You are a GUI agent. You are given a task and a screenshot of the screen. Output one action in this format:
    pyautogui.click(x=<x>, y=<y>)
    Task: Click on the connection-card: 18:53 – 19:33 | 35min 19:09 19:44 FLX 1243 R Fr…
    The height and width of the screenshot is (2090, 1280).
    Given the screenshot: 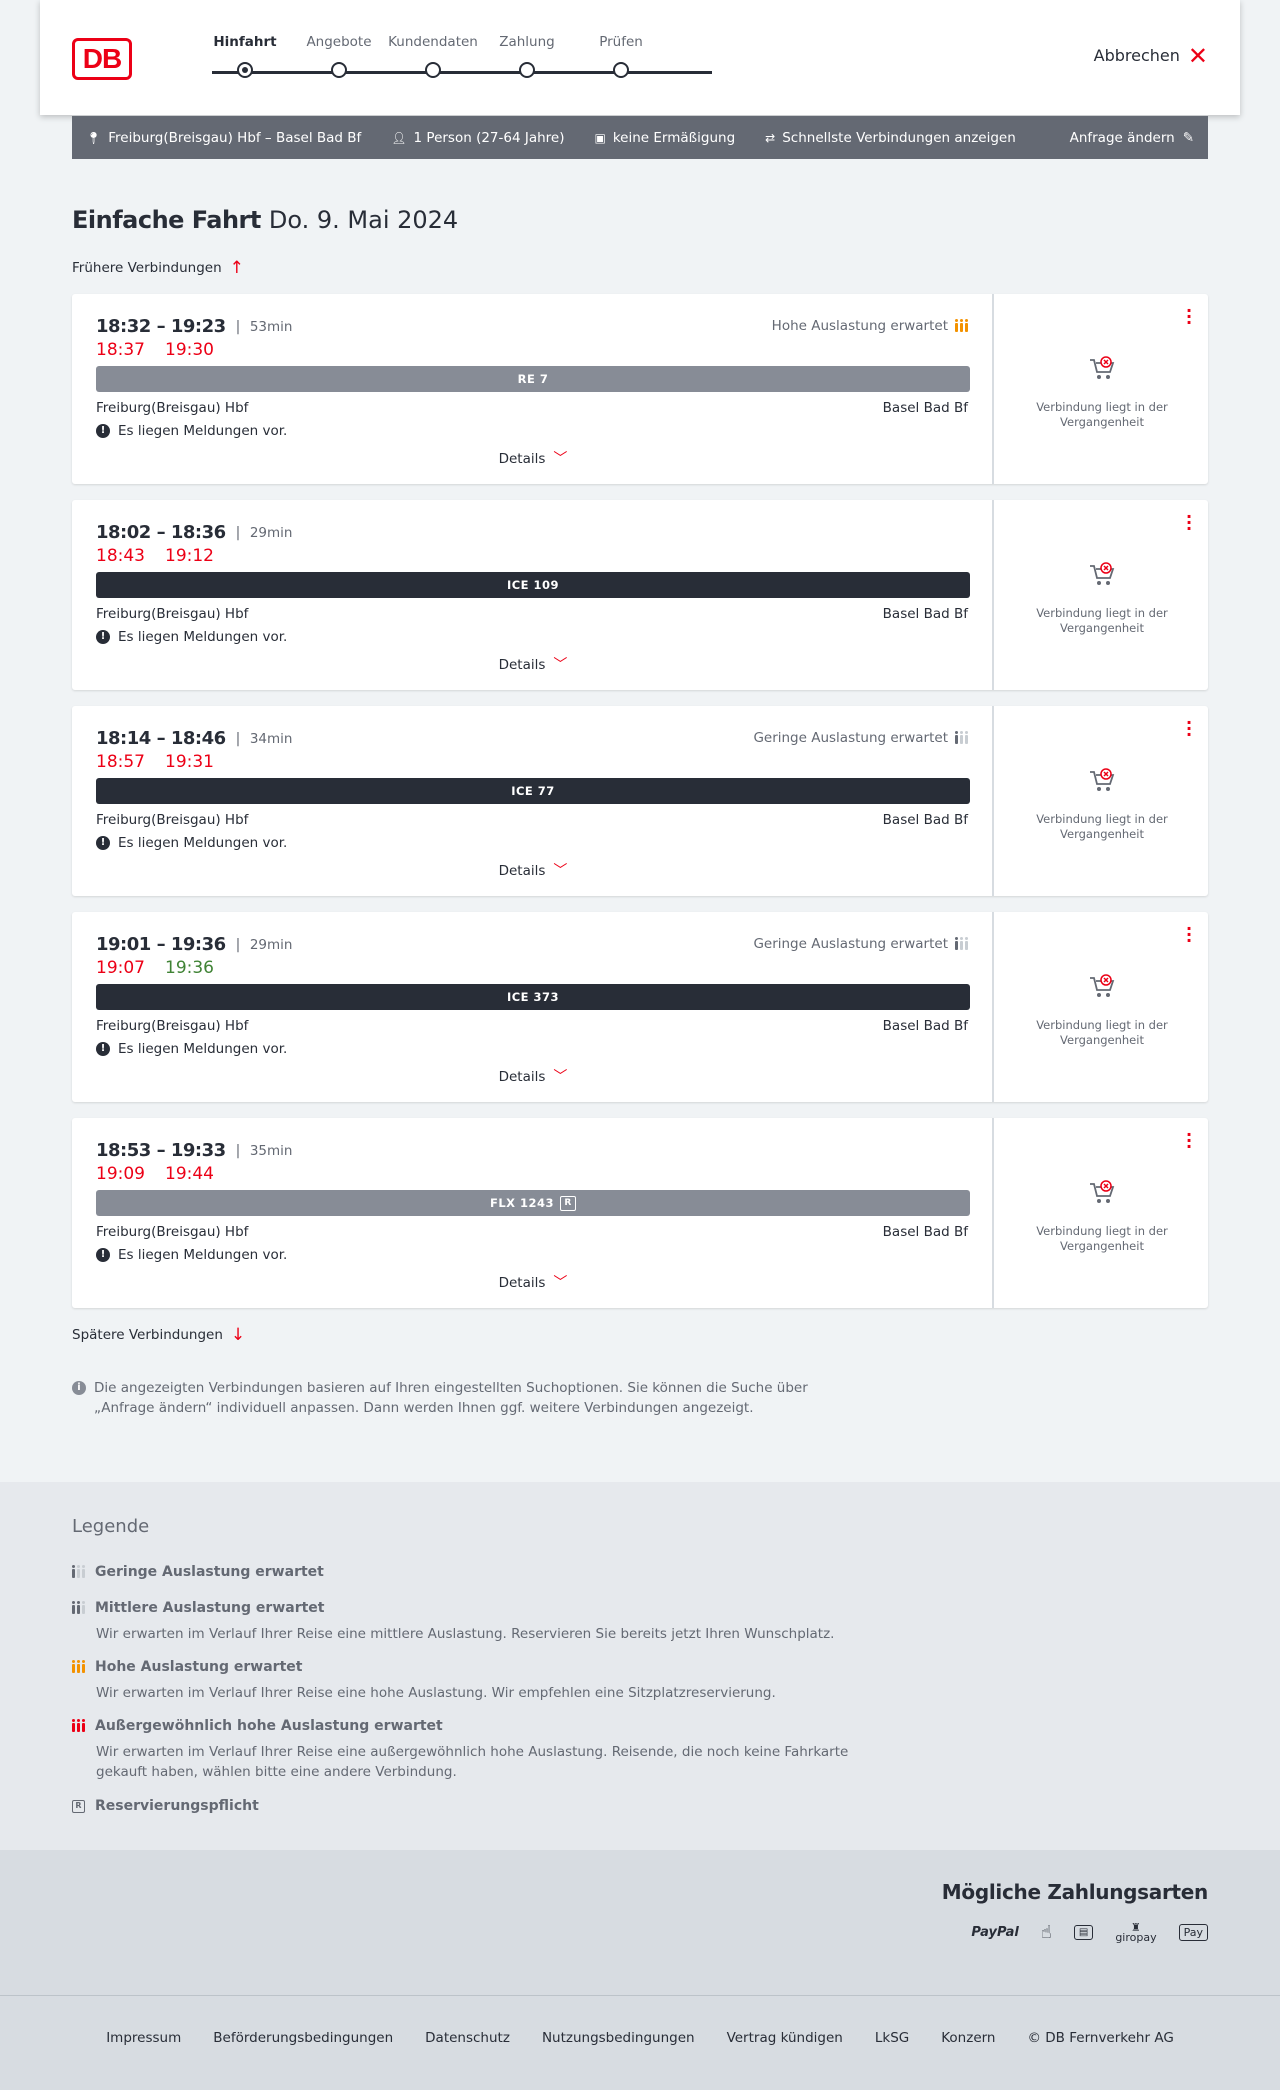 What is the action you would take?
    pyautogui.click(x=640, y=1213)
    